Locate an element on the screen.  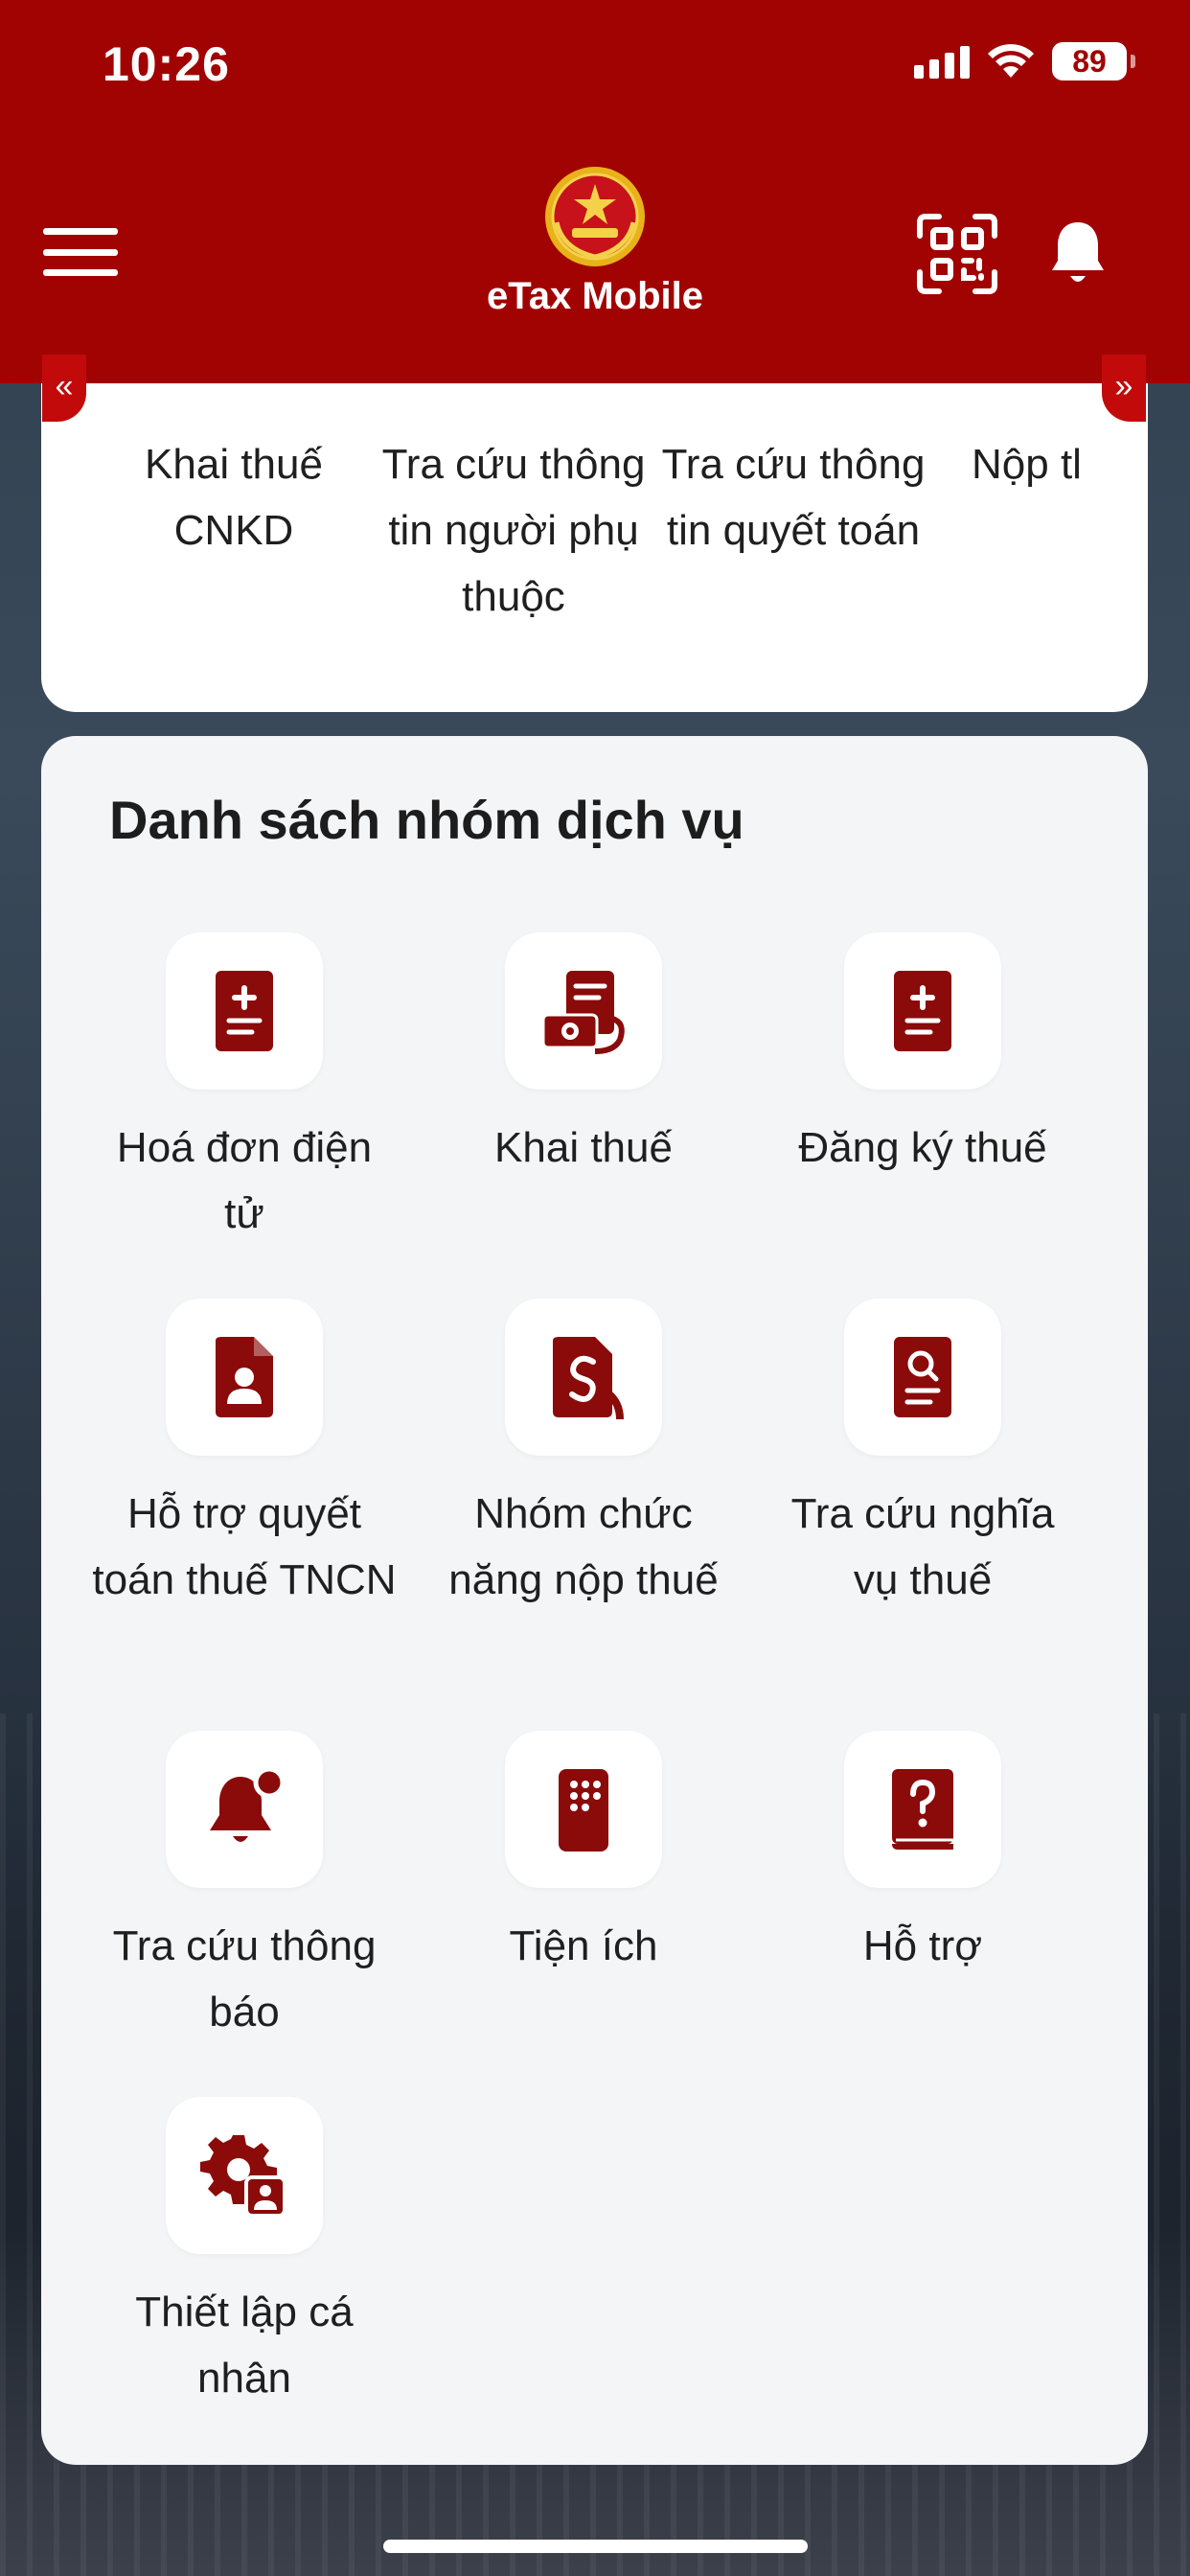
service-hoa-don-dien-tu: Hoá đơn điện tử is located at coordinates (245, 1089).